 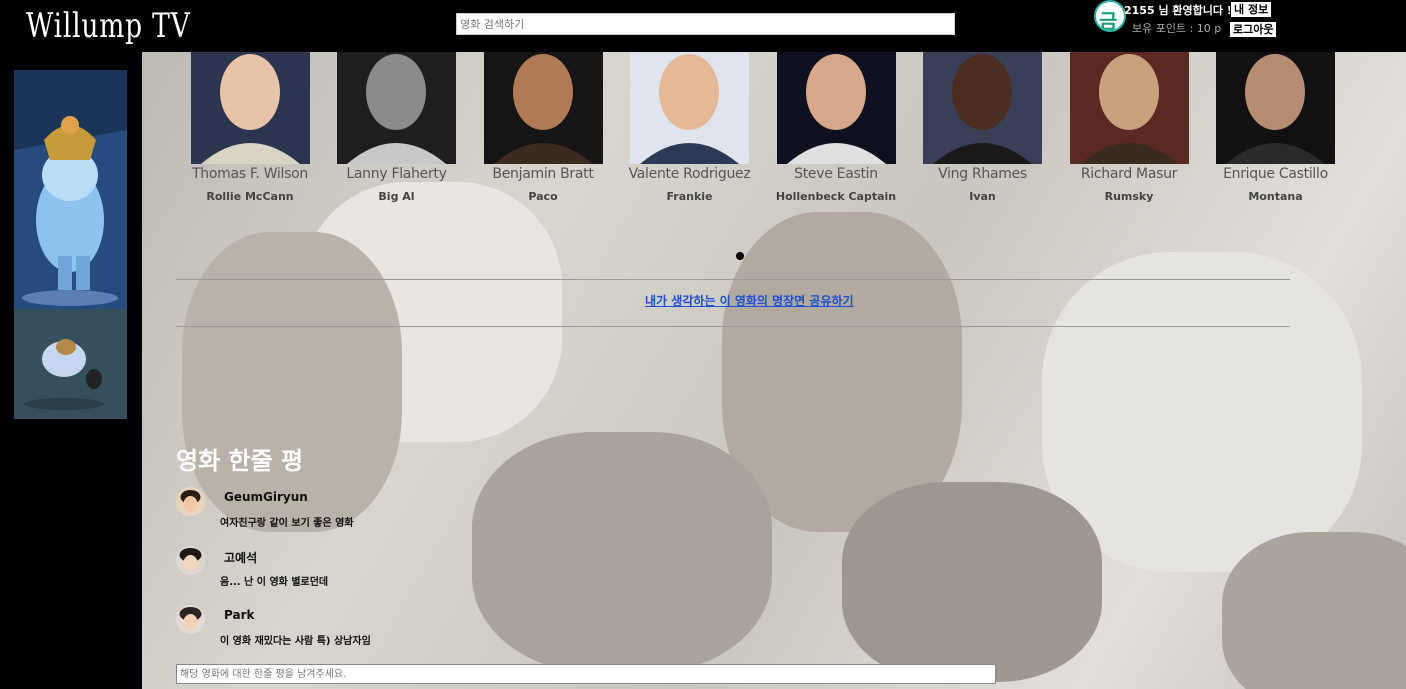 I want to click on divider-top, so click(x=733, y=279).